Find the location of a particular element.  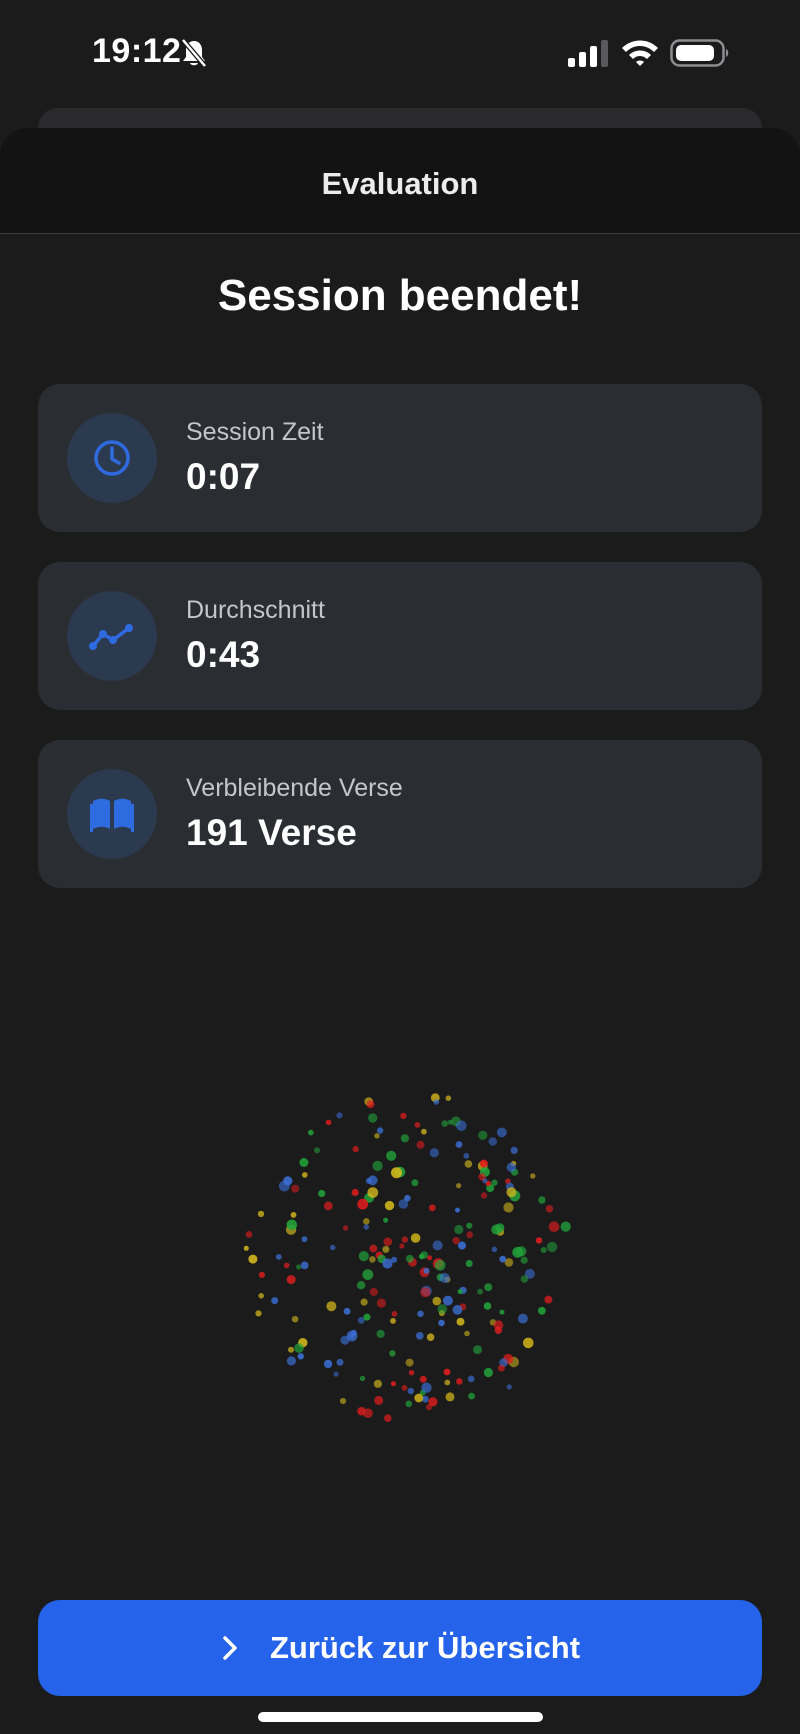

wifi-icon is located at coordinates (640, 53).